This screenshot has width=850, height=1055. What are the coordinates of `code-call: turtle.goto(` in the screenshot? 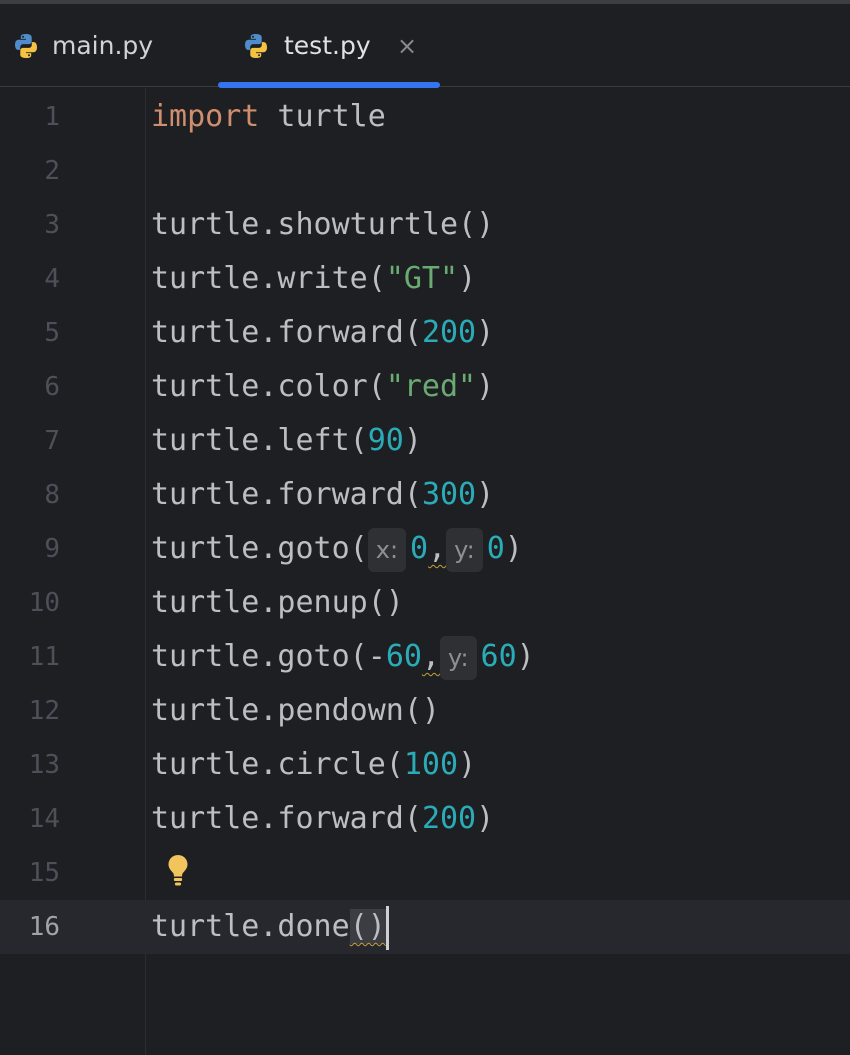 It's located at (259, 548).